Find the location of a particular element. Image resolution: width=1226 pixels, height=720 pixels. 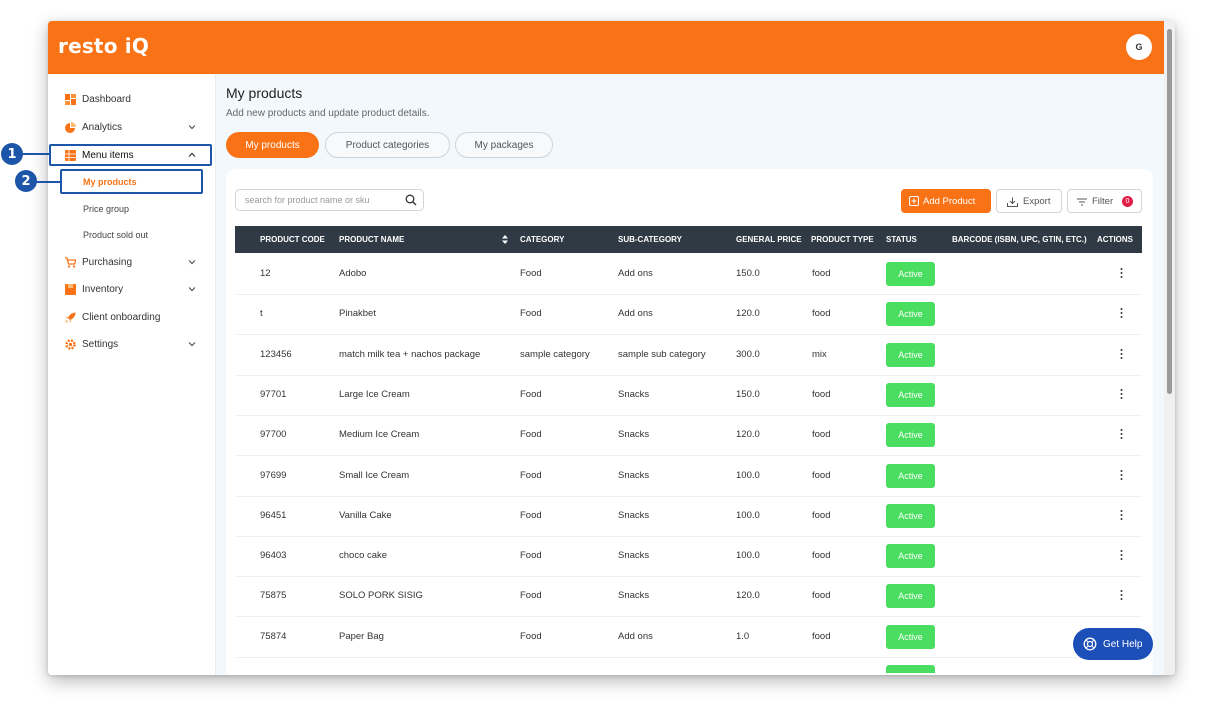

search-input: search for product name or sku is located at coordinates (329, 200).